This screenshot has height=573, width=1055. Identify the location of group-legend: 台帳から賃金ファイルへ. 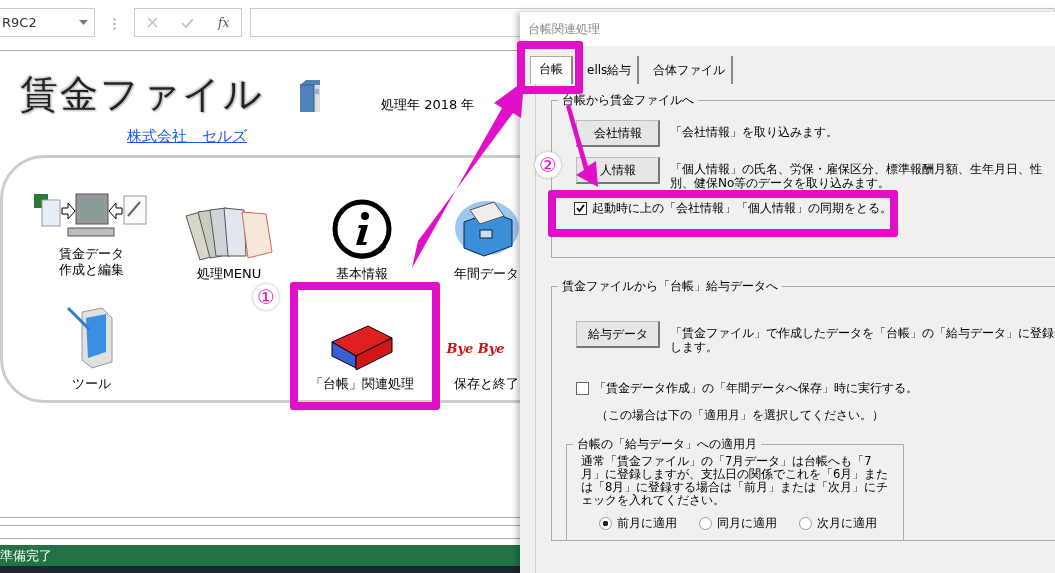
(628, 100).